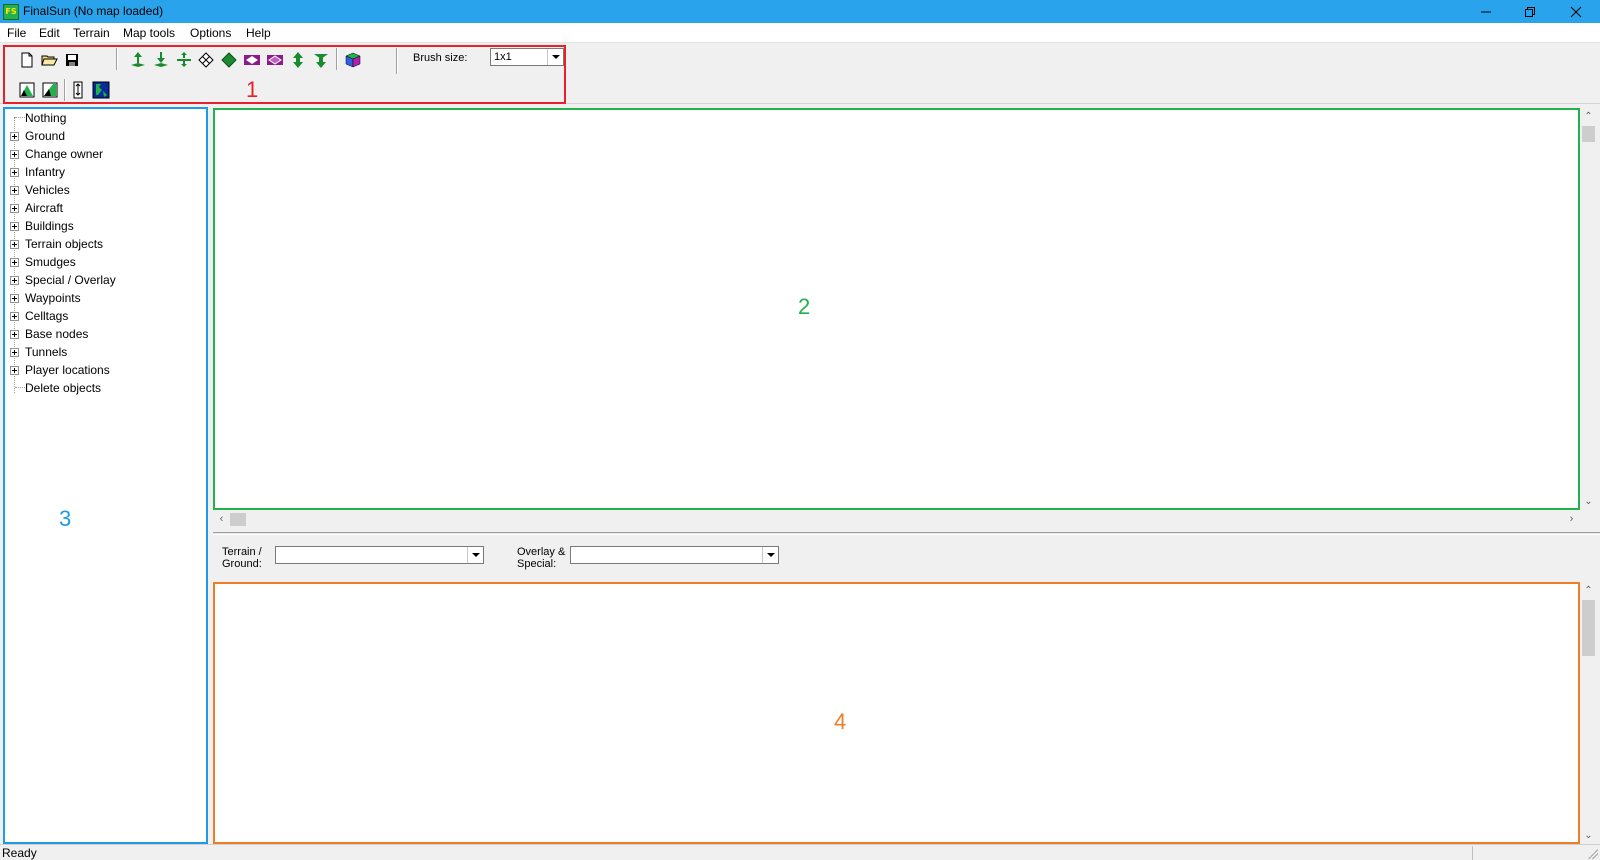  Describe the element at coordinates (49, 33) in the screenshot. I see `menu-edit: Edit` at that location.